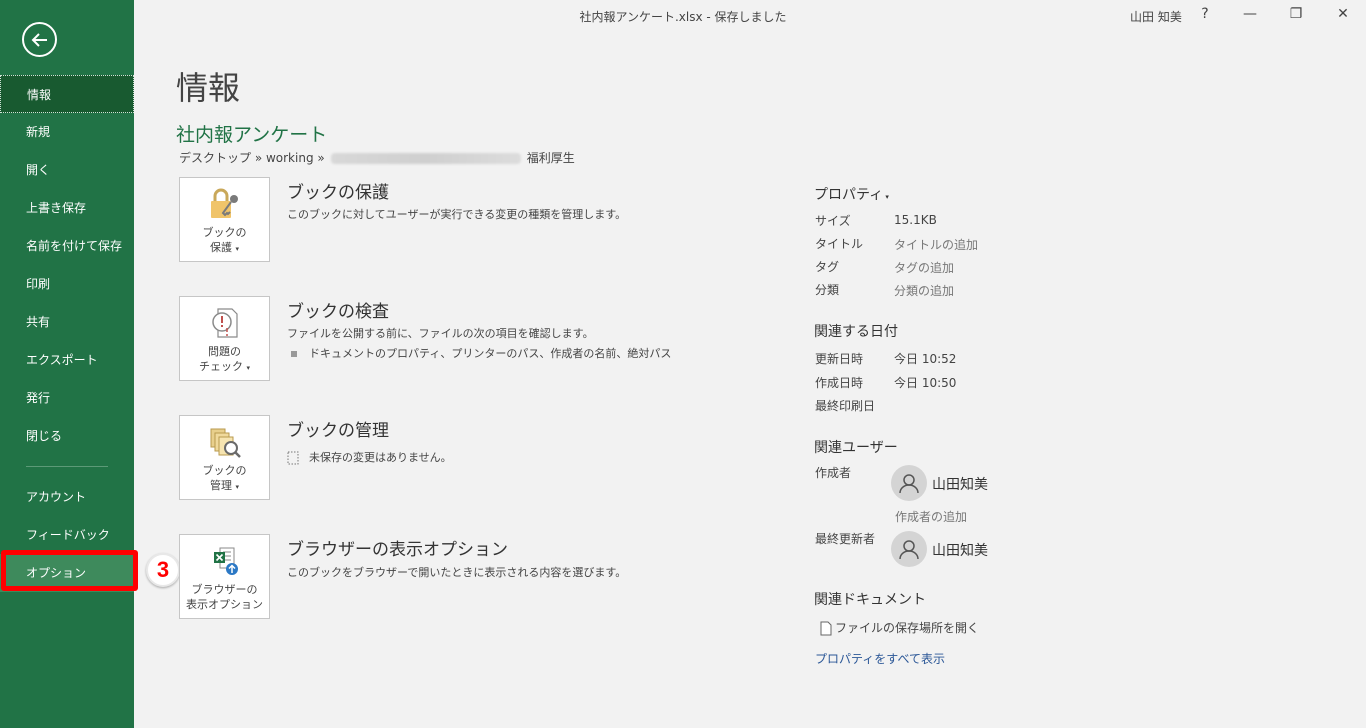 This screenshot has height=728, width=1366. I want to click on size-label: サイズ, so click(833, 221).